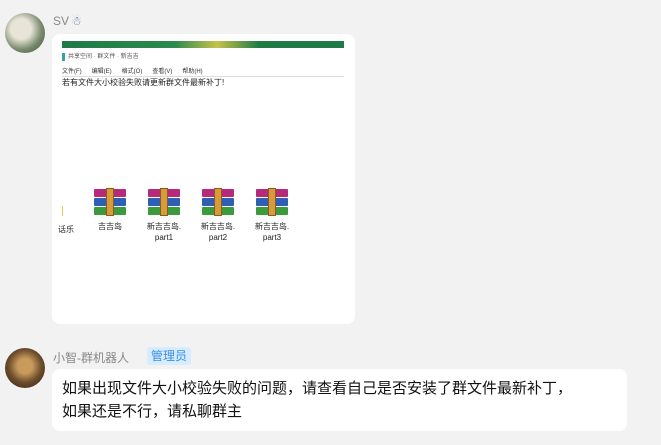  Describe the element at coordinates (100, 57) in the screenshot. I see `screenshot-breadcrumb: 共享空间 · 群文件 · 新吉吉` at that location.